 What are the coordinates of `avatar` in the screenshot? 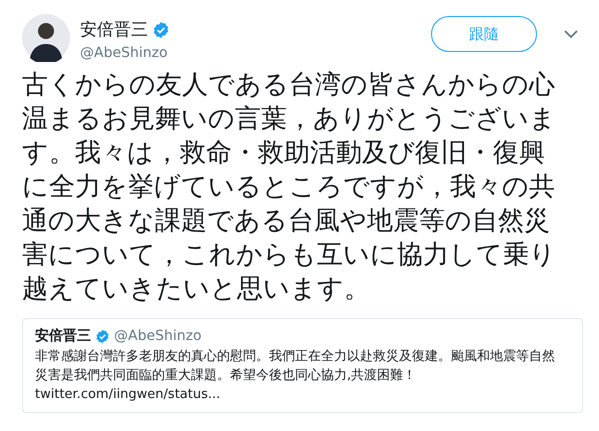 It's located at (46, 38).